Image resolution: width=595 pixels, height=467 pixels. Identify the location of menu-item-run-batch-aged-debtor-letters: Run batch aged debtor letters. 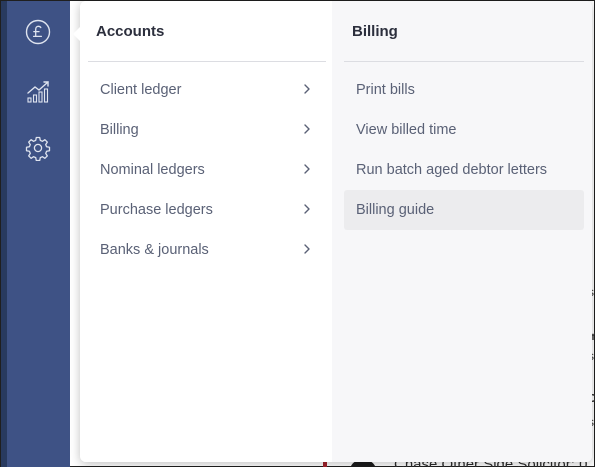
(464, 170).